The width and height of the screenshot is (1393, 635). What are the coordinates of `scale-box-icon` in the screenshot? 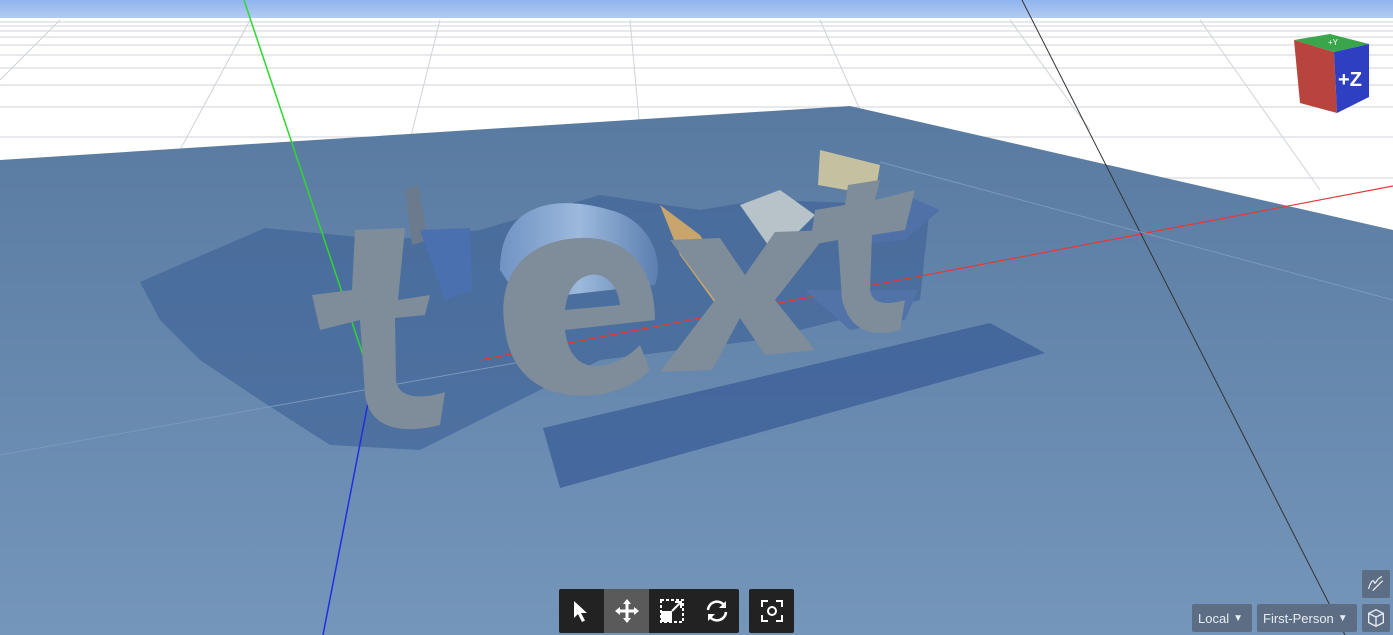 It's located at (671, 611).